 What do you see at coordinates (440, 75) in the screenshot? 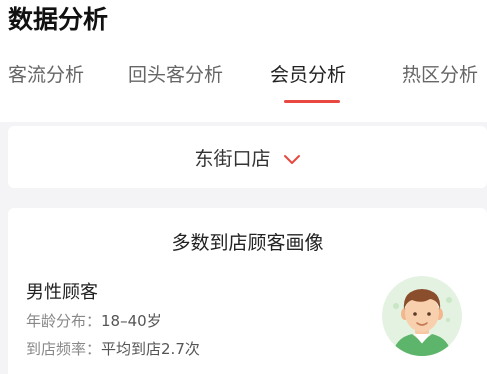
I see `tab-hot-zone: 热区分析` at bounding box center [440, 75].